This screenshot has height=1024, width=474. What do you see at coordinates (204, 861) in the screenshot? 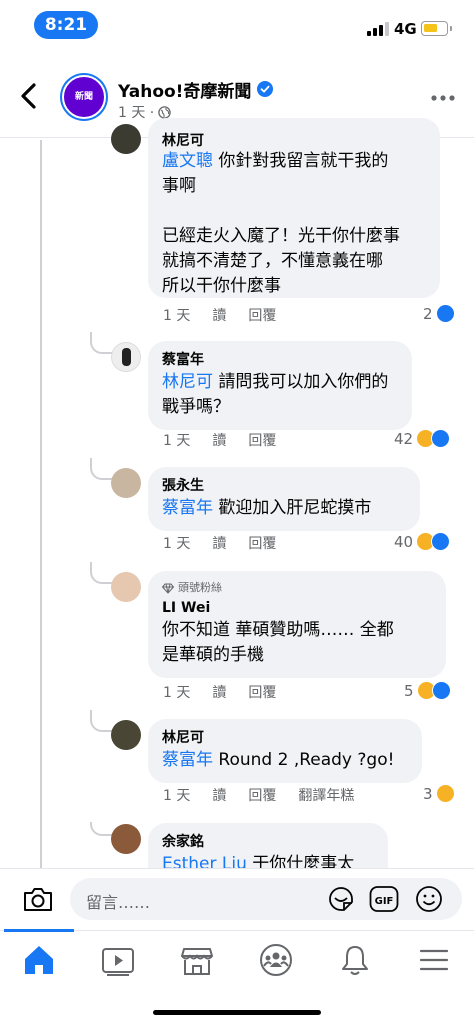
I see `mention-link: Esther Liu` at bounding box center [204, 861].